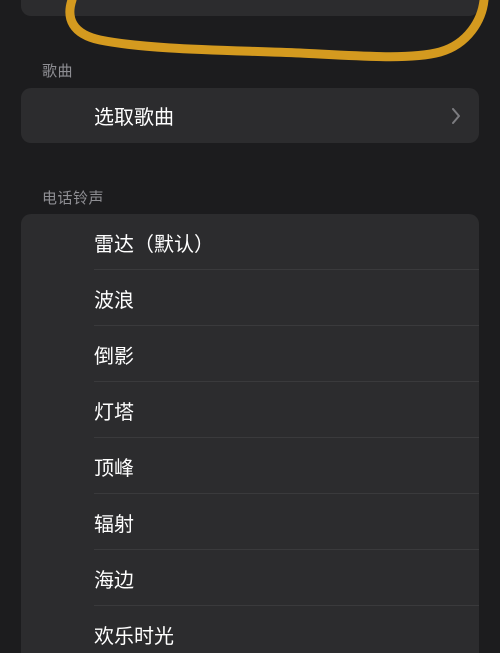  Describe the element at coordinates (73, 198) in the screenshot. I see `ringtones-section-header: 电话铃声` at that location.